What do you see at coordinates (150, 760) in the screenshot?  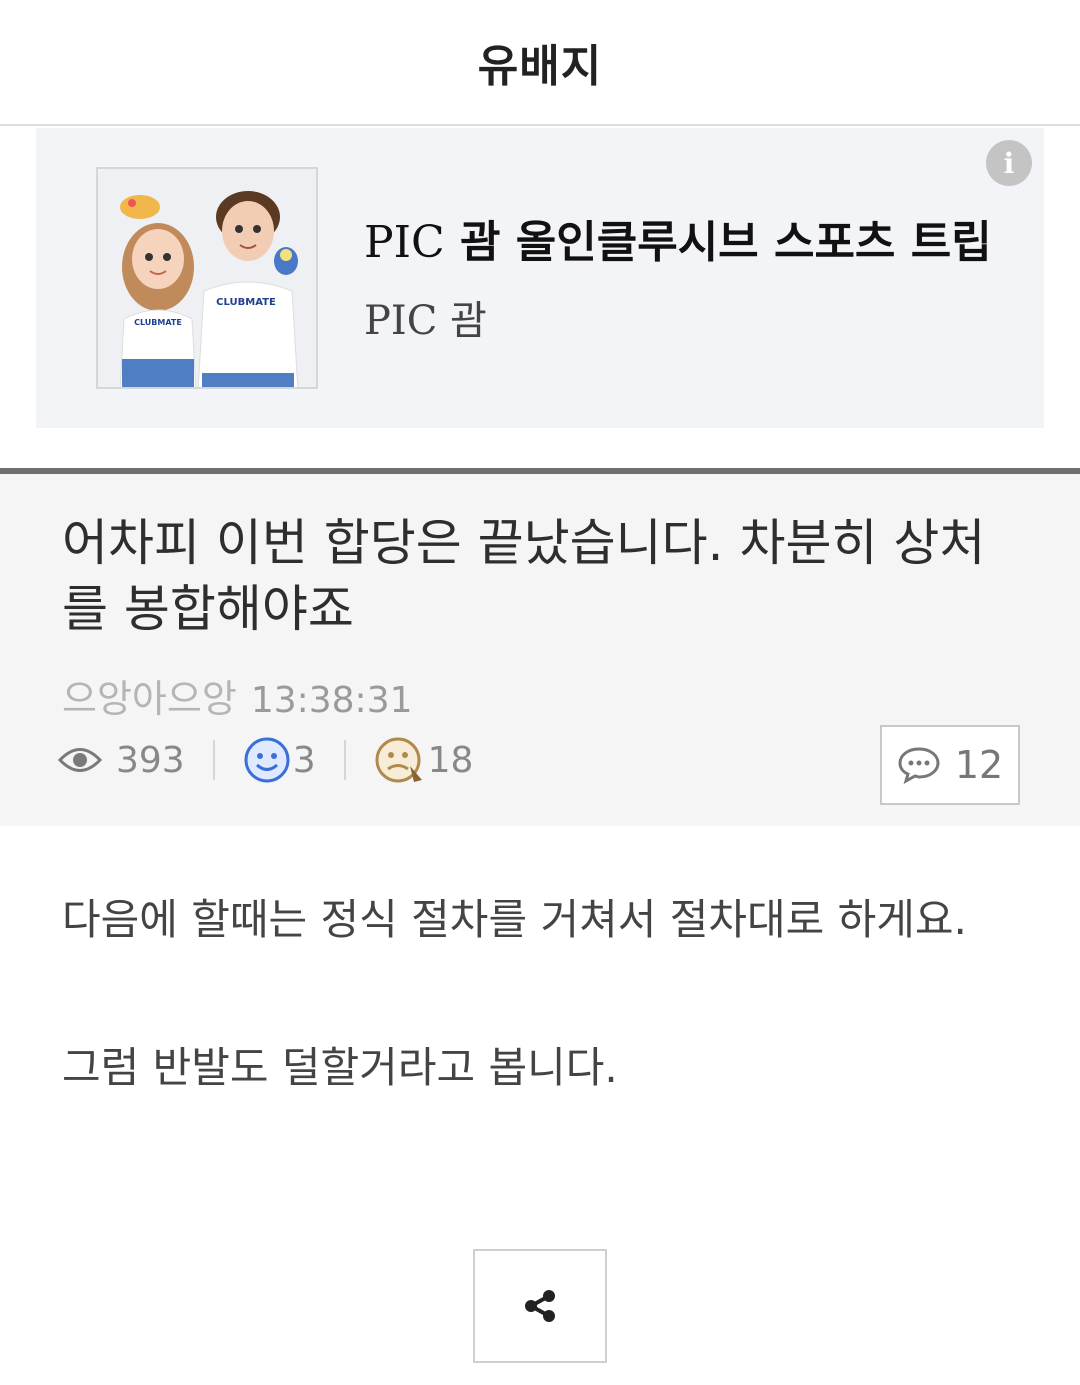 I see `view-count: 393` at bounding box center [150, 760].